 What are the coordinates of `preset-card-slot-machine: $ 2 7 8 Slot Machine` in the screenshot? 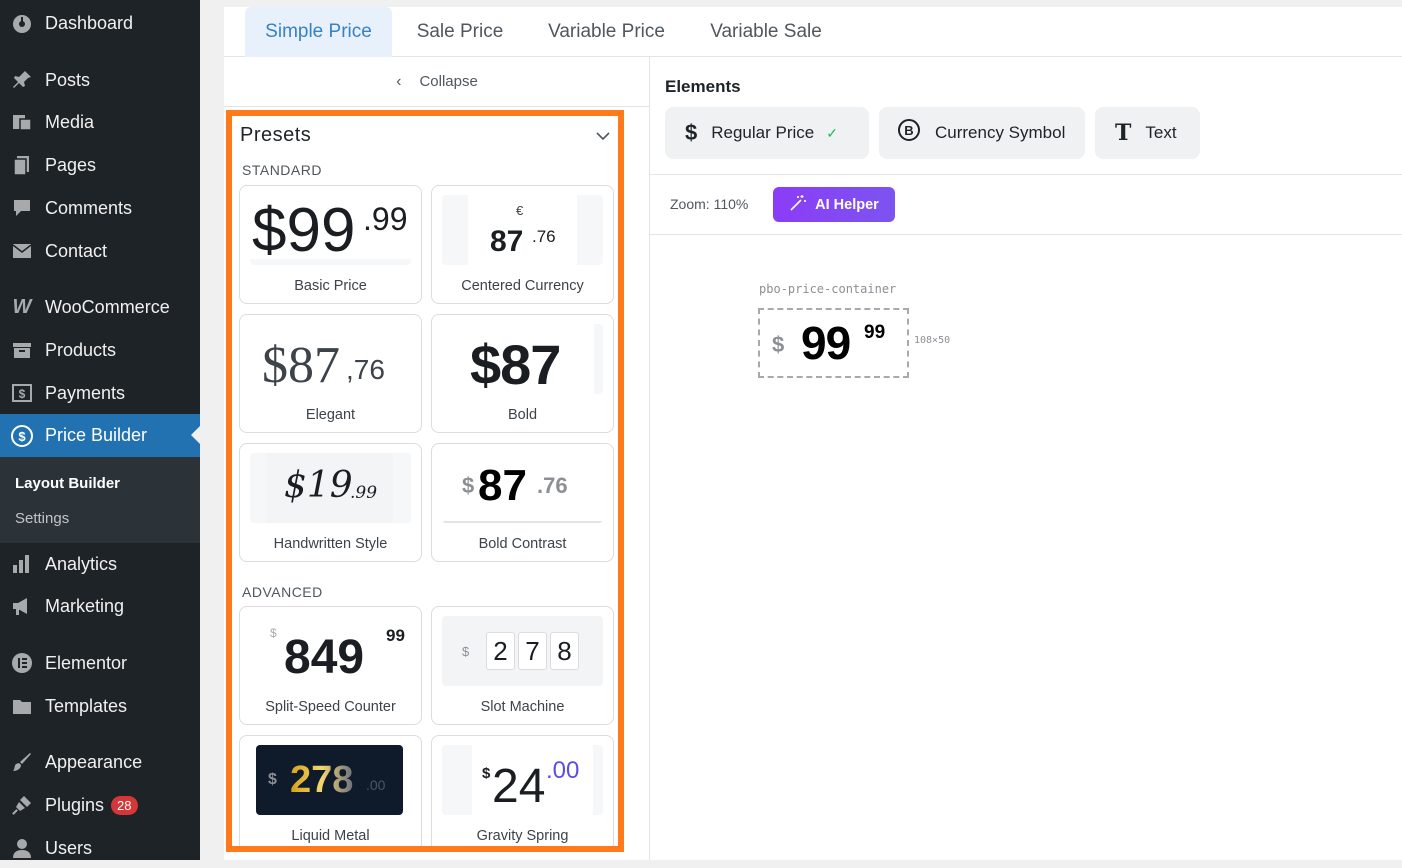 It's located at (522, 665).